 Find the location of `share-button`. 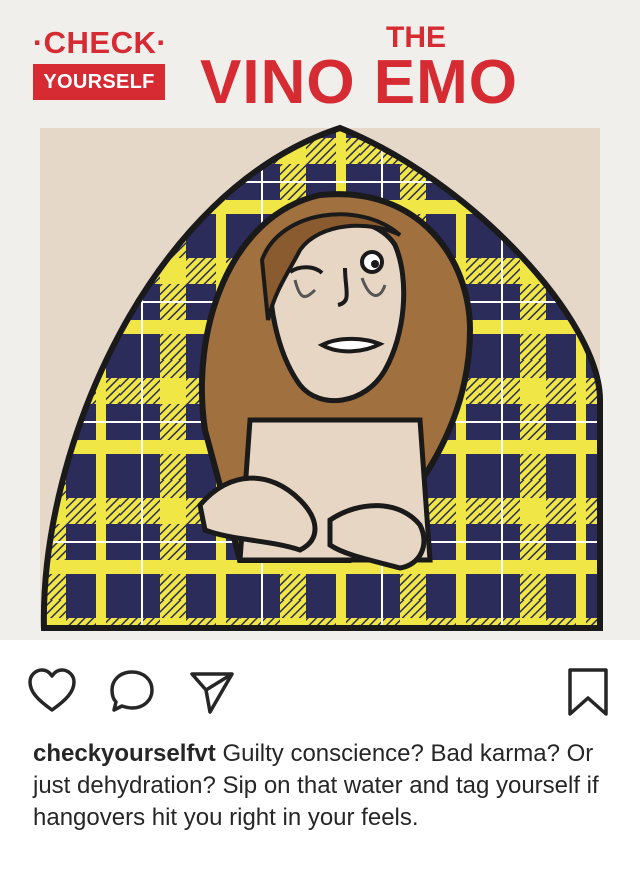

share-button is located at coordinates (212, 692).